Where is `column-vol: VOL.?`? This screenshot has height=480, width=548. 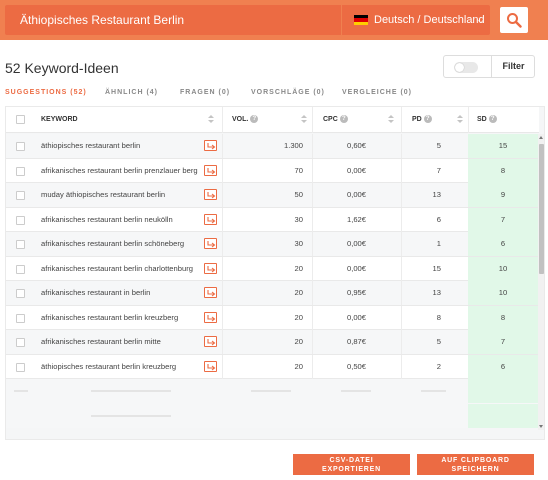
column-vol: VOL.? is located at coordinates (245, 120).